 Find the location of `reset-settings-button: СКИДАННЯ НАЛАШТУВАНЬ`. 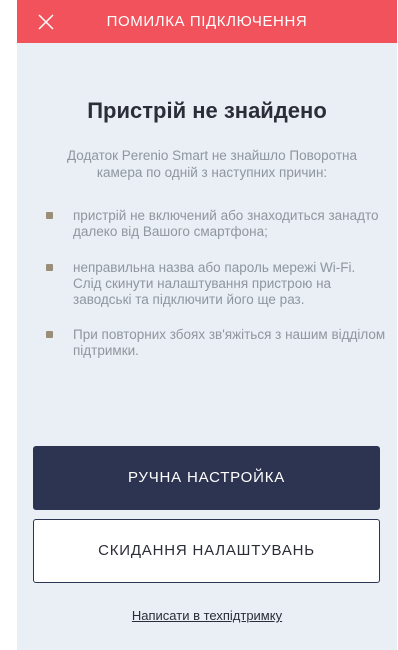

reset-settings-button: СКИДАННЯ НАЛАШТУВАНЬ is located at coordinates (206, 551).